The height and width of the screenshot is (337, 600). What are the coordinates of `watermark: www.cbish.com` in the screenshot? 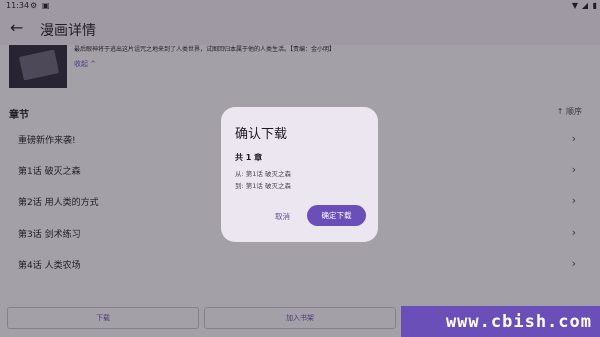 It's located at (500, 321).